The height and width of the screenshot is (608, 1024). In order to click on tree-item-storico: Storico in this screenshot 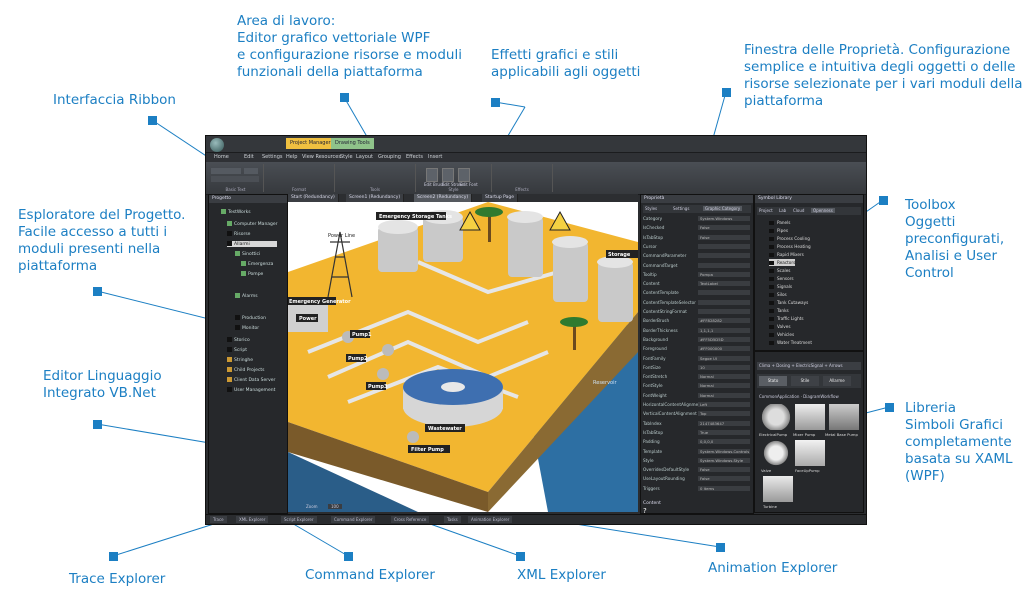, I will do `click(238, 340)`.